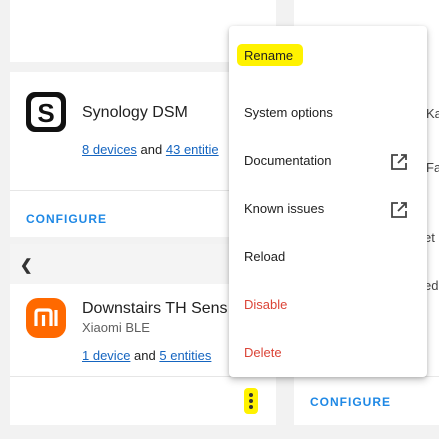  Describe the element at coordinates (432, 167) in the screenshot. I see `clipped-text: Fa` at that location.